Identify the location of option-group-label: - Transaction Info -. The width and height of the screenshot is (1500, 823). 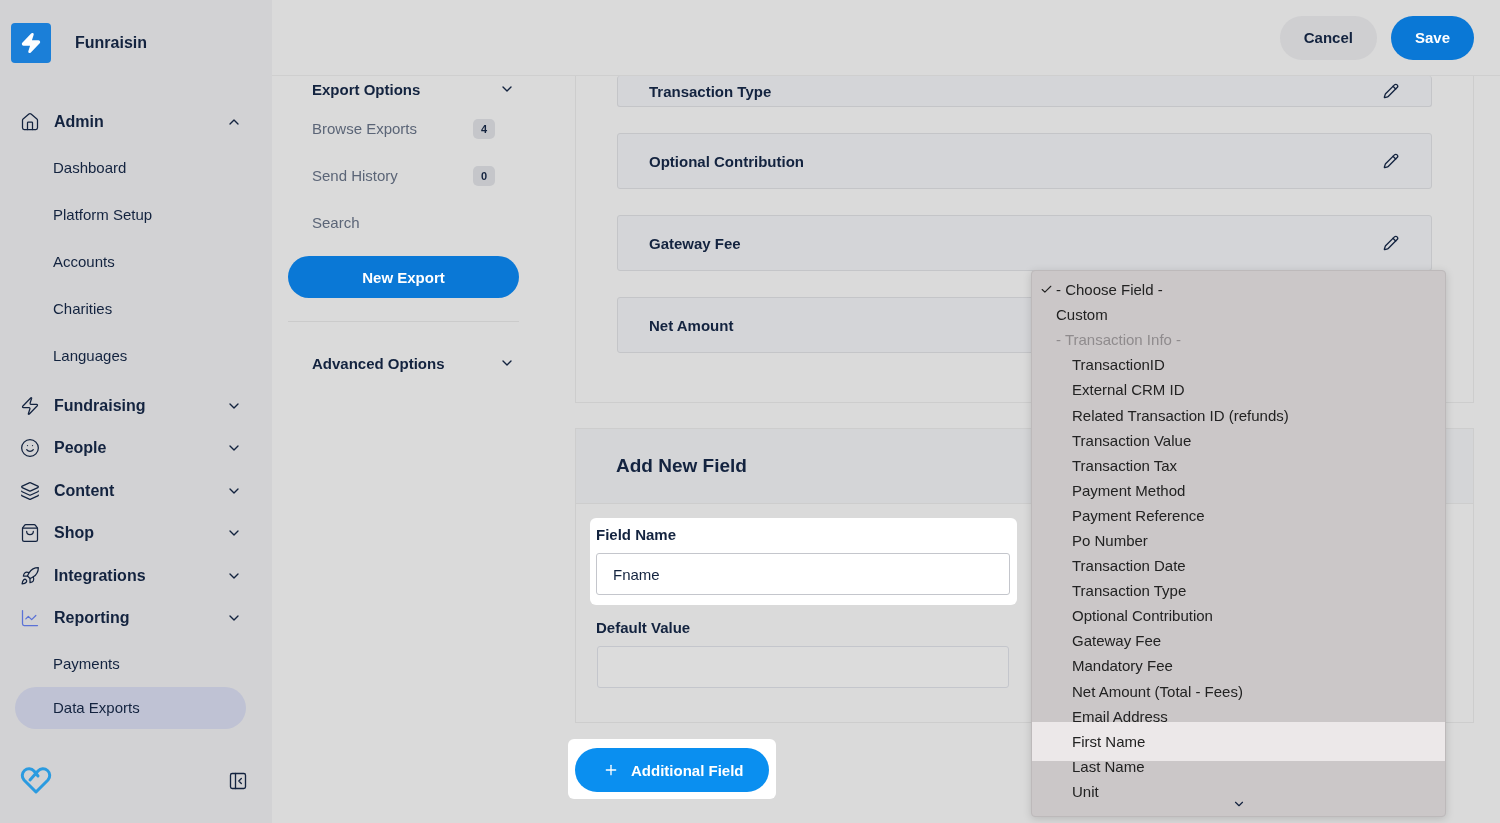
(1119, 340).